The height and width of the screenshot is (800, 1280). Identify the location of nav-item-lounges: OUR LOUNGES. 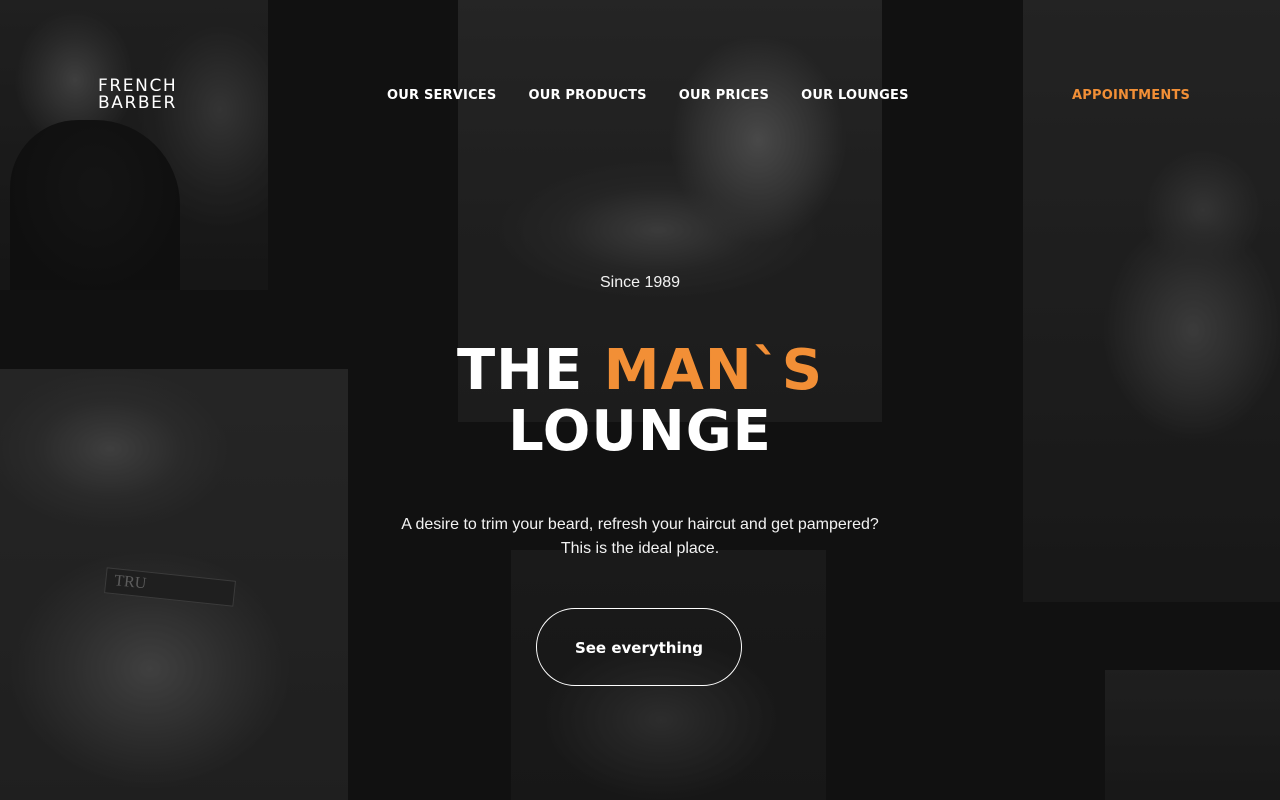
(855, 95).